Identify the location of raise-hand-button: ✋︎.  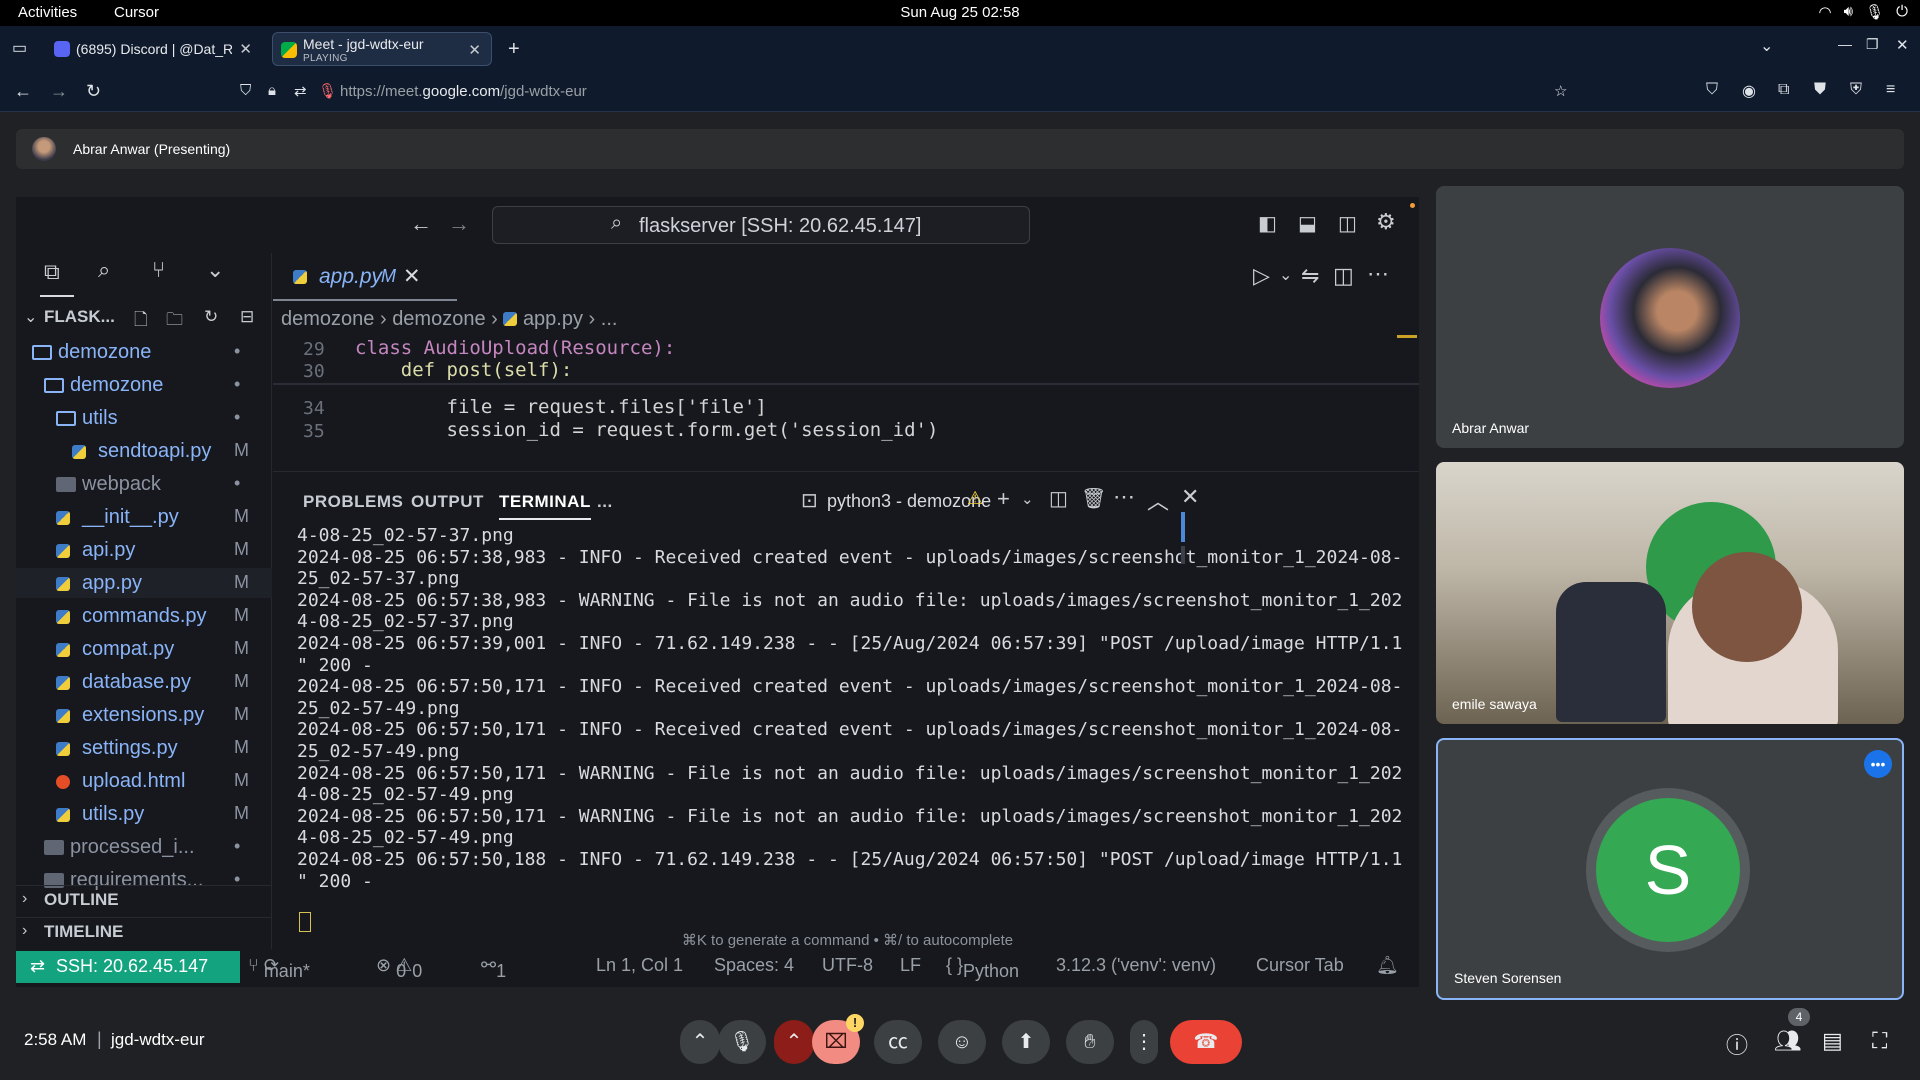
(1090, 1042).